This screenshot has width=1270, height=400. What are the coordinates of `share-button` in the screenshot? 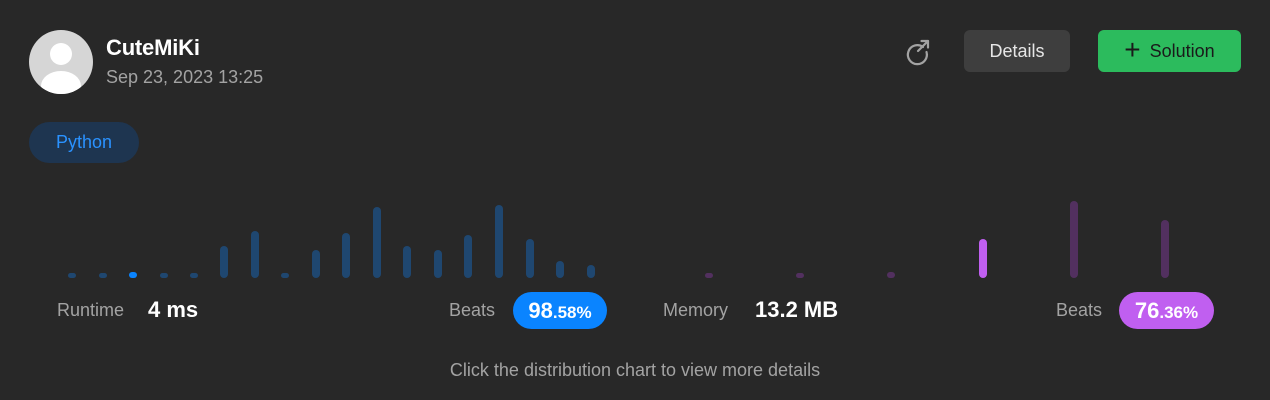 It's located at (917, 52).